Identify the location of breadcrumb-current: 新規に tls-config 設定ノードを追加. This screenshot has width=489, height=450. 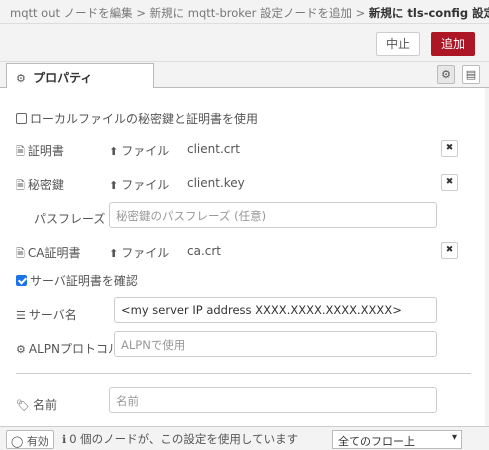
(428, 13).